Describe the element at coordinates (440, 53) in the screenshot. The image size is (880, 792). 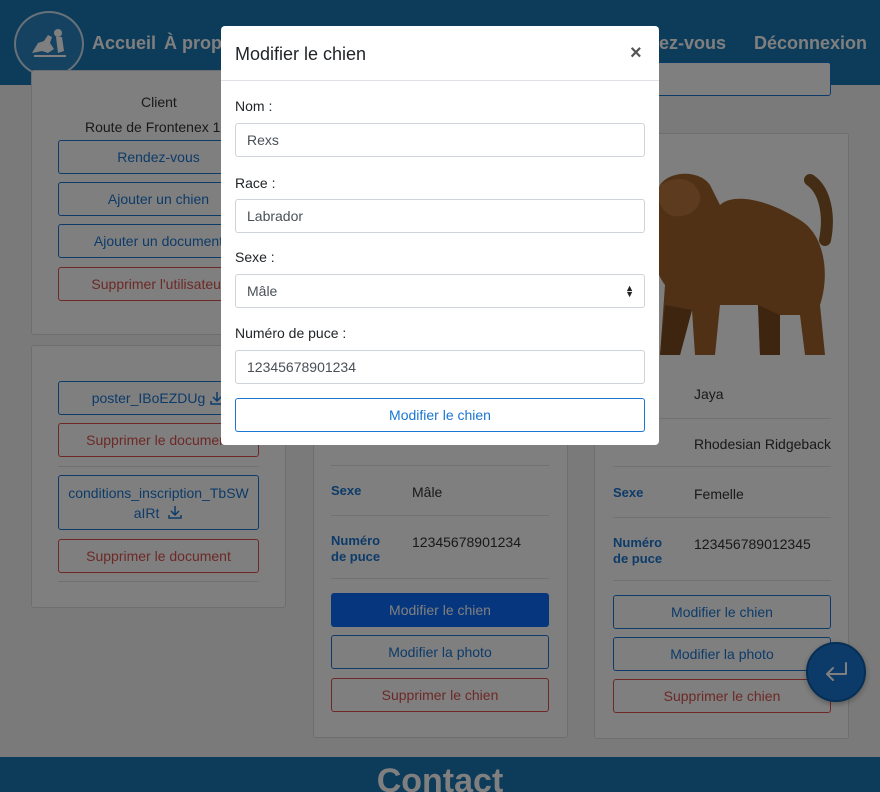
I see `modal-header: Modifier le chien ×` at that location.